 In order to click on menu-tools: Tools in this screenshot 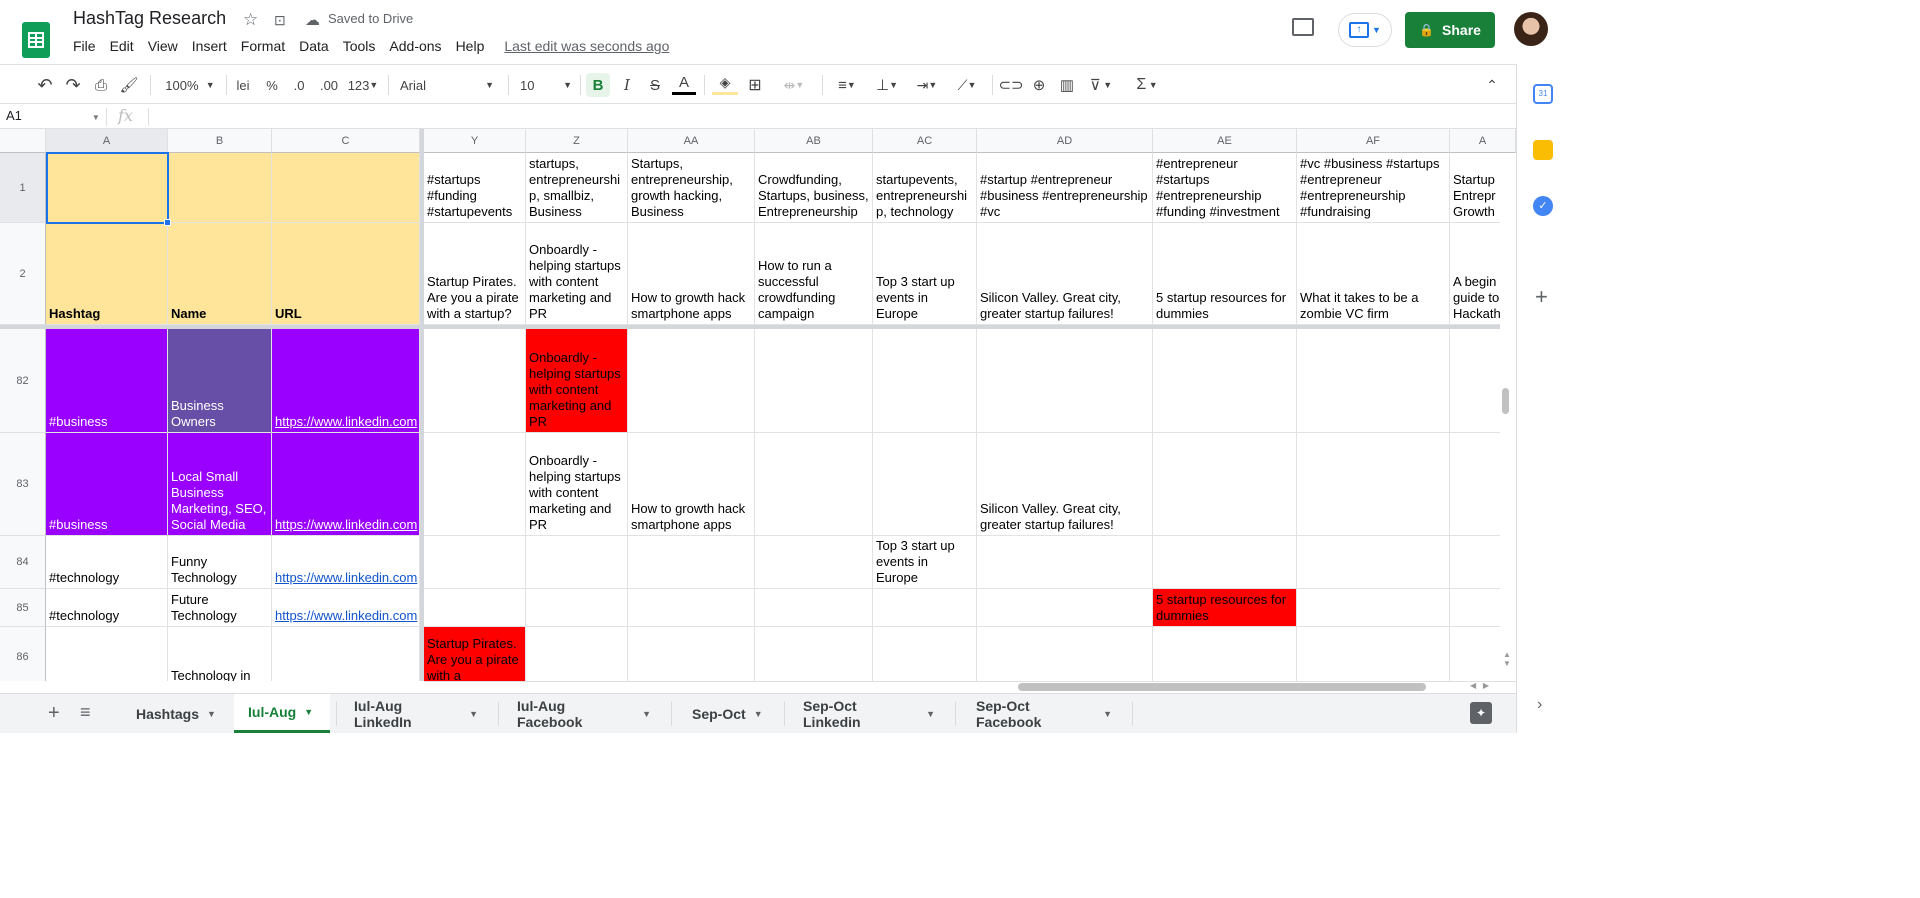, I will do `click(363, 46)`.